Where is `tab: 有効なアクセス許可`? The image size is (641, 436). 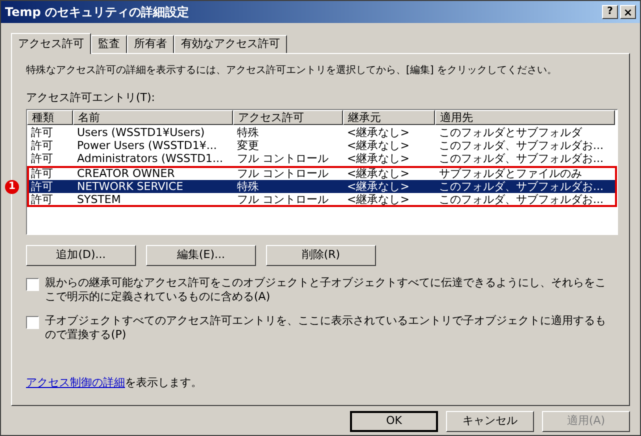 tab: 有効なアクセス許可 is located at coordinates (230, 44).